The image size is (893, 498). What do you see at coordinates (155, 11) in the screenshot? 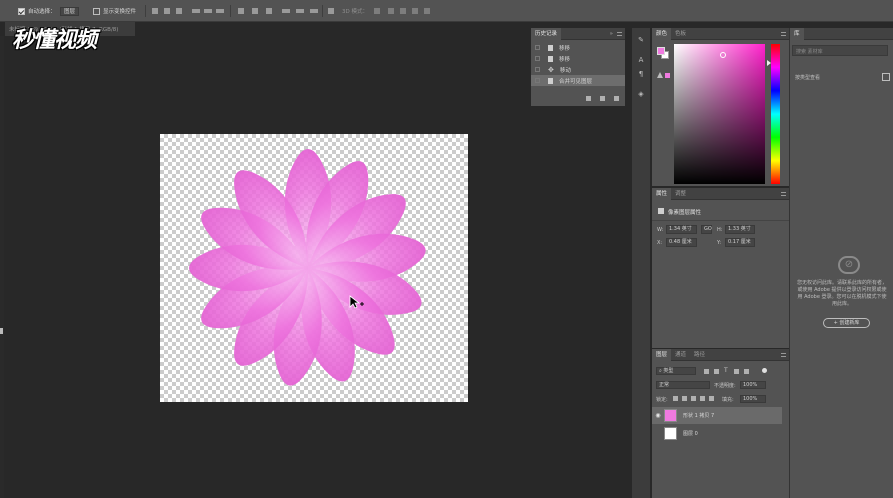
I see `align-top-icon` at bounding box center [155, 11].